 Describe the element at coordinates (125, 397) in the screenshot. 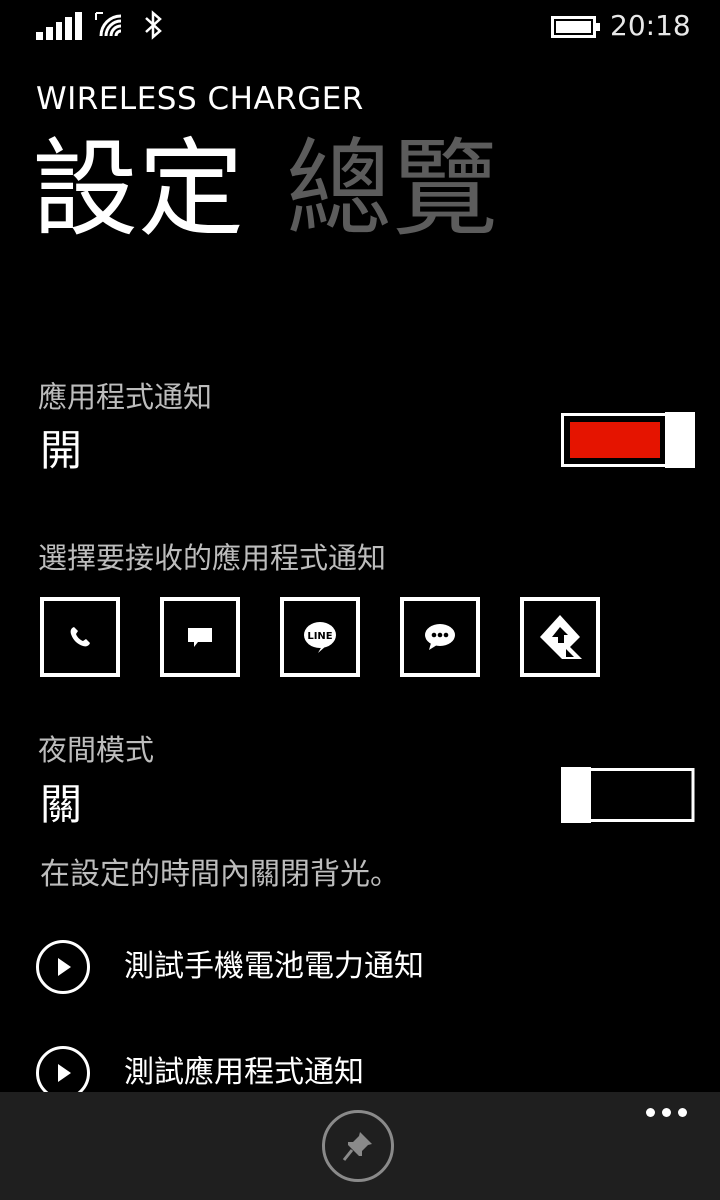

I see `app-notification-label: 應用程式通知` at that location.